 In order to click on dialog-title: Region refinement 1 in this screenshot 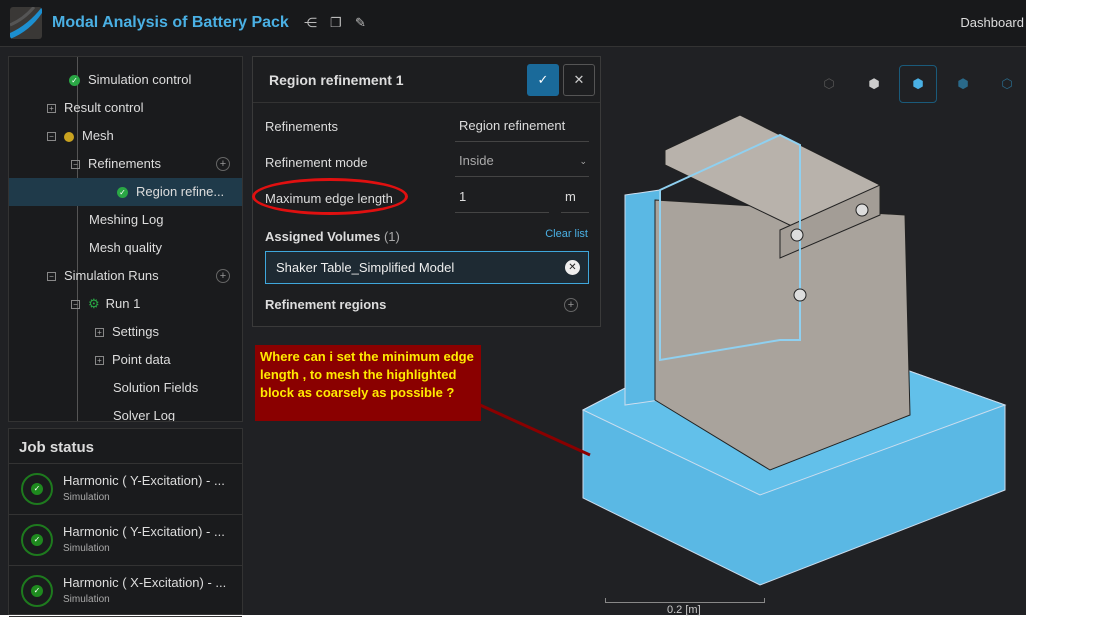, I will do `click(336, 80)`.